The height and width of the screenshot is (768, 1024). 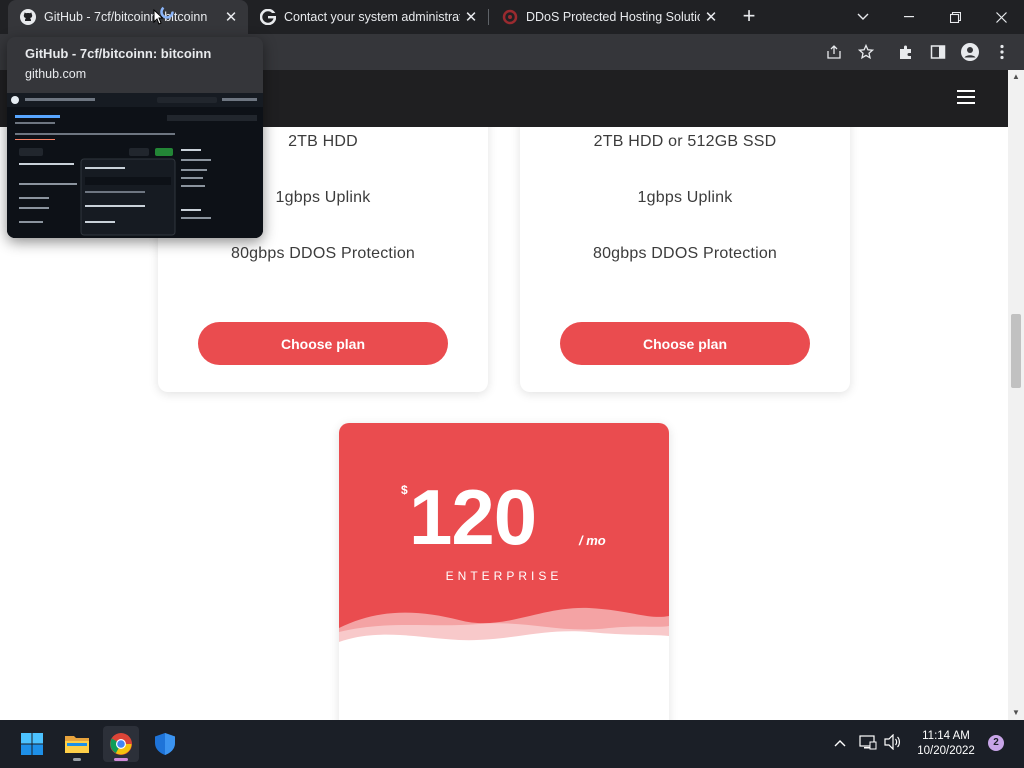 I want to click on scrollbar-thumb, so click(x=1016, y=351).